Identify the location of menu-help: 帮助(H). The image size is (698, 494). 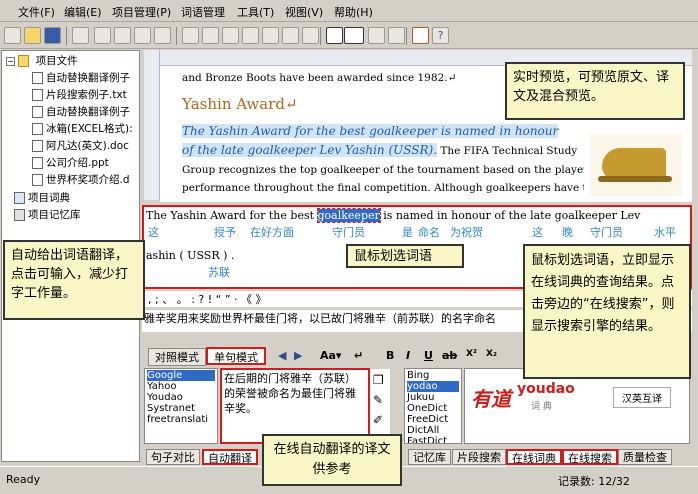
(353, 12).